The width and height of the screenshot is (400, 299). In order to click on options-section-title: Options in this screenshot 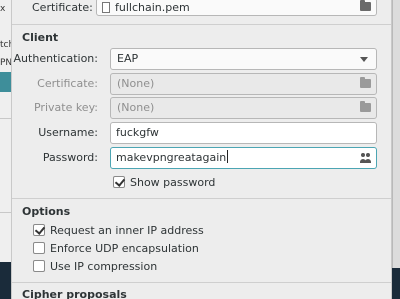, I will do `click(46, 211)`.